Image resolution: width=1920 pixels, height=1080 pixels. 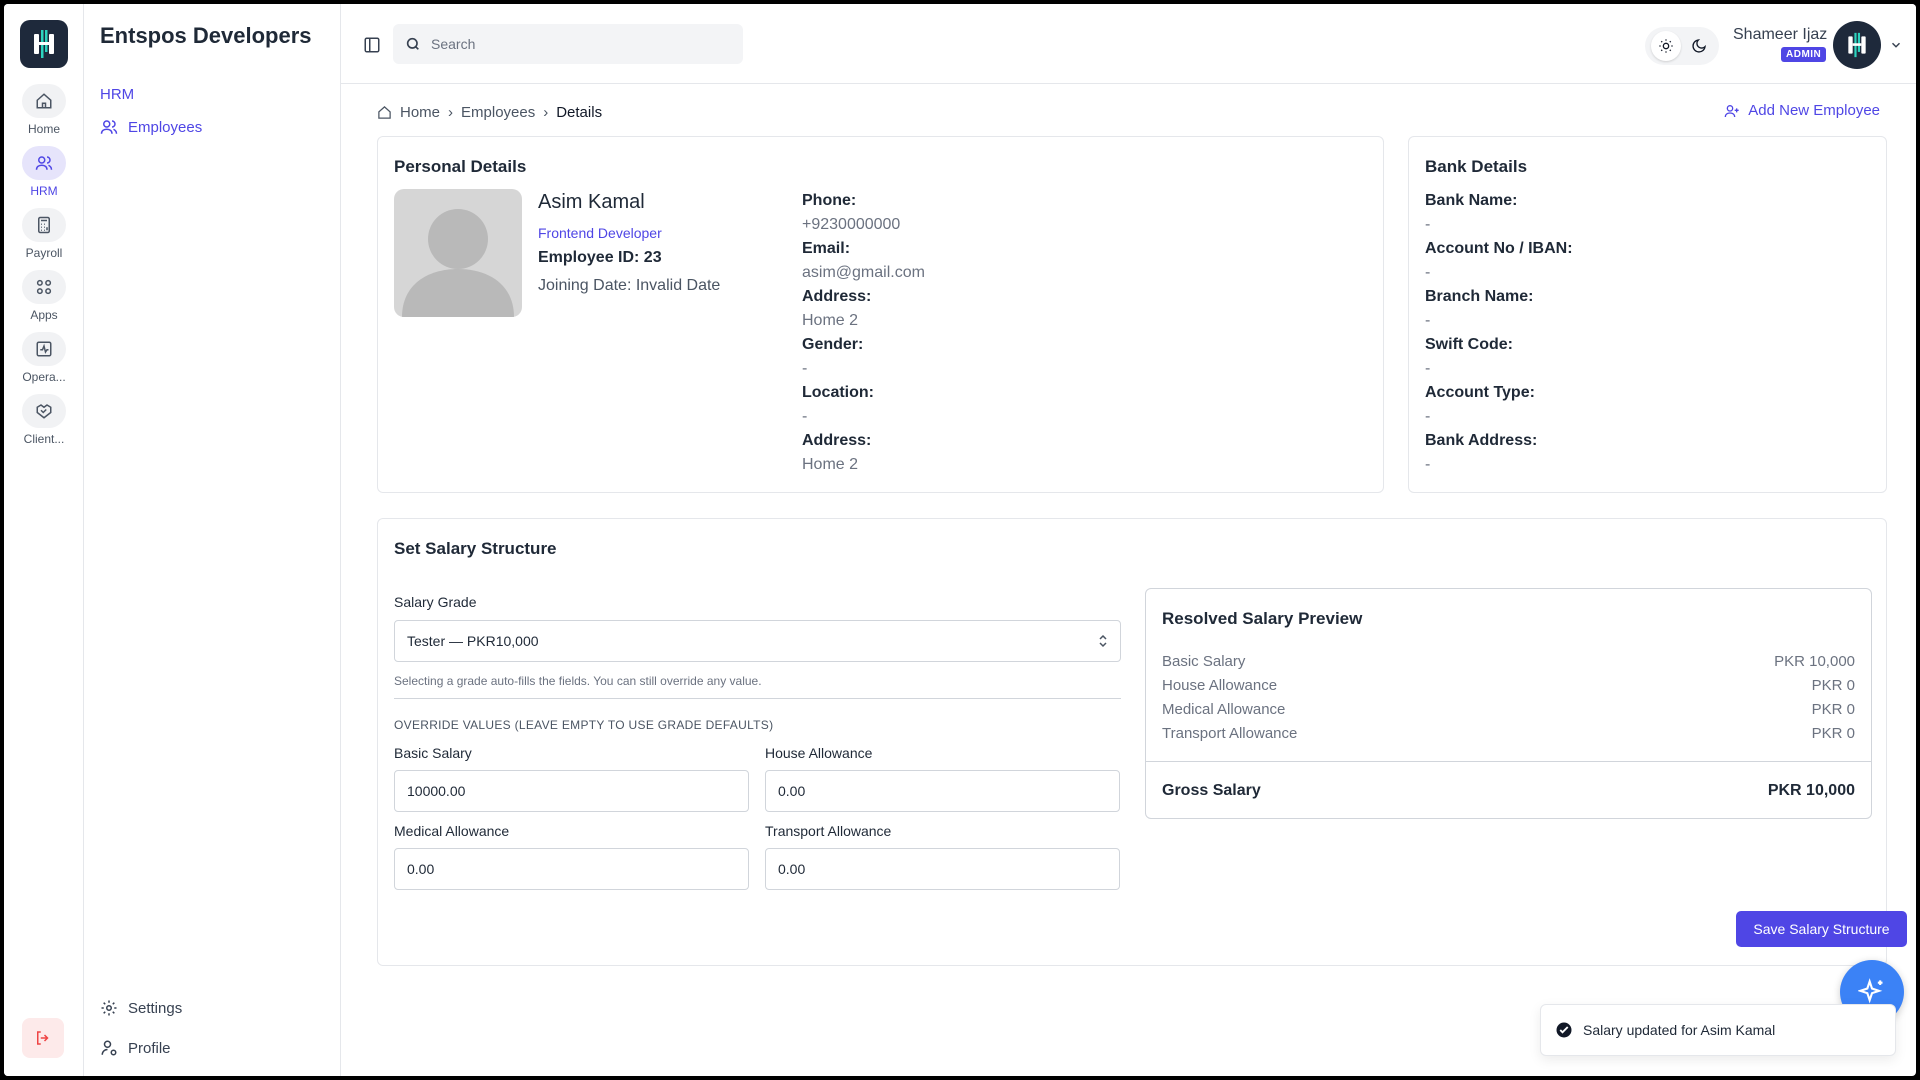 I want to click on sparkles-icon, so click(x=1870, y=991).